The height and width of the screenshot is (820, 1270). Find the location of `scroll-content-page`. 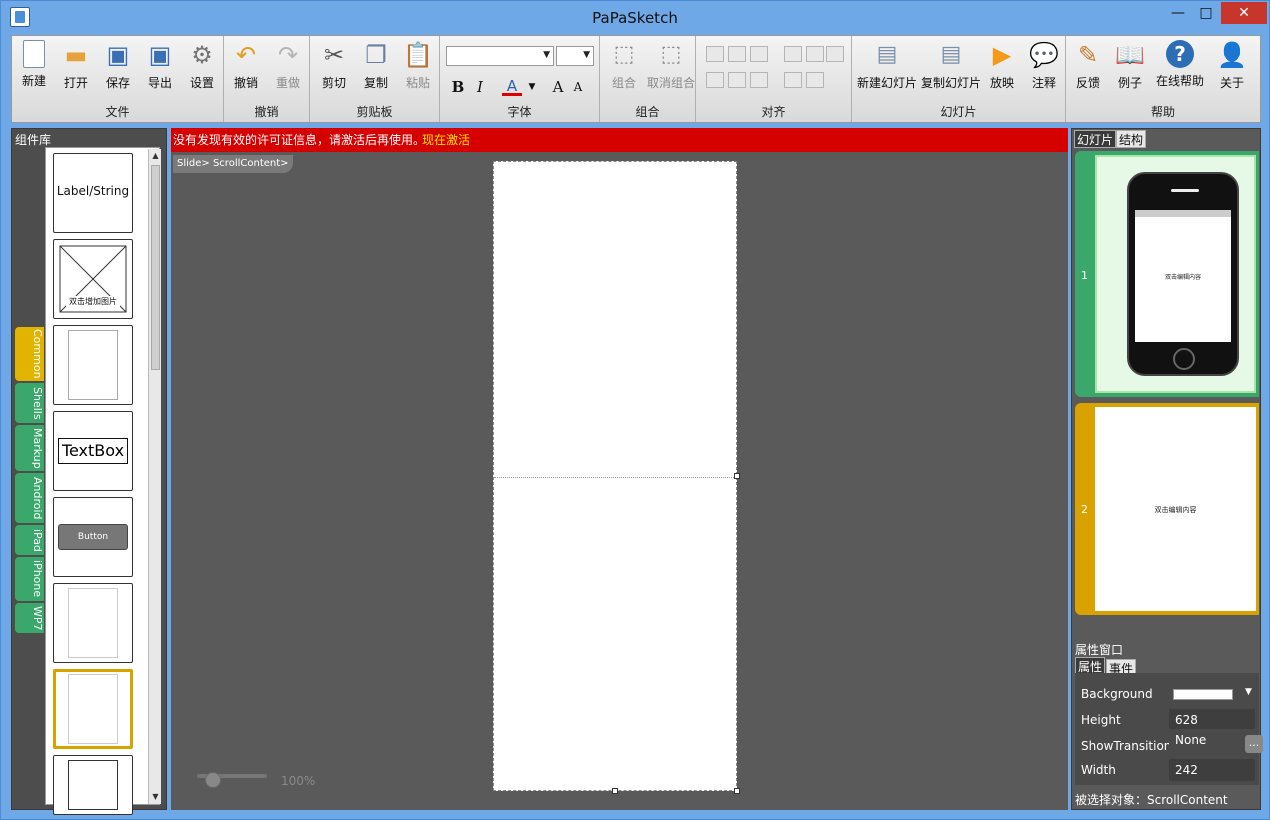

scroll-content-page is located at coordinates (615, 476).